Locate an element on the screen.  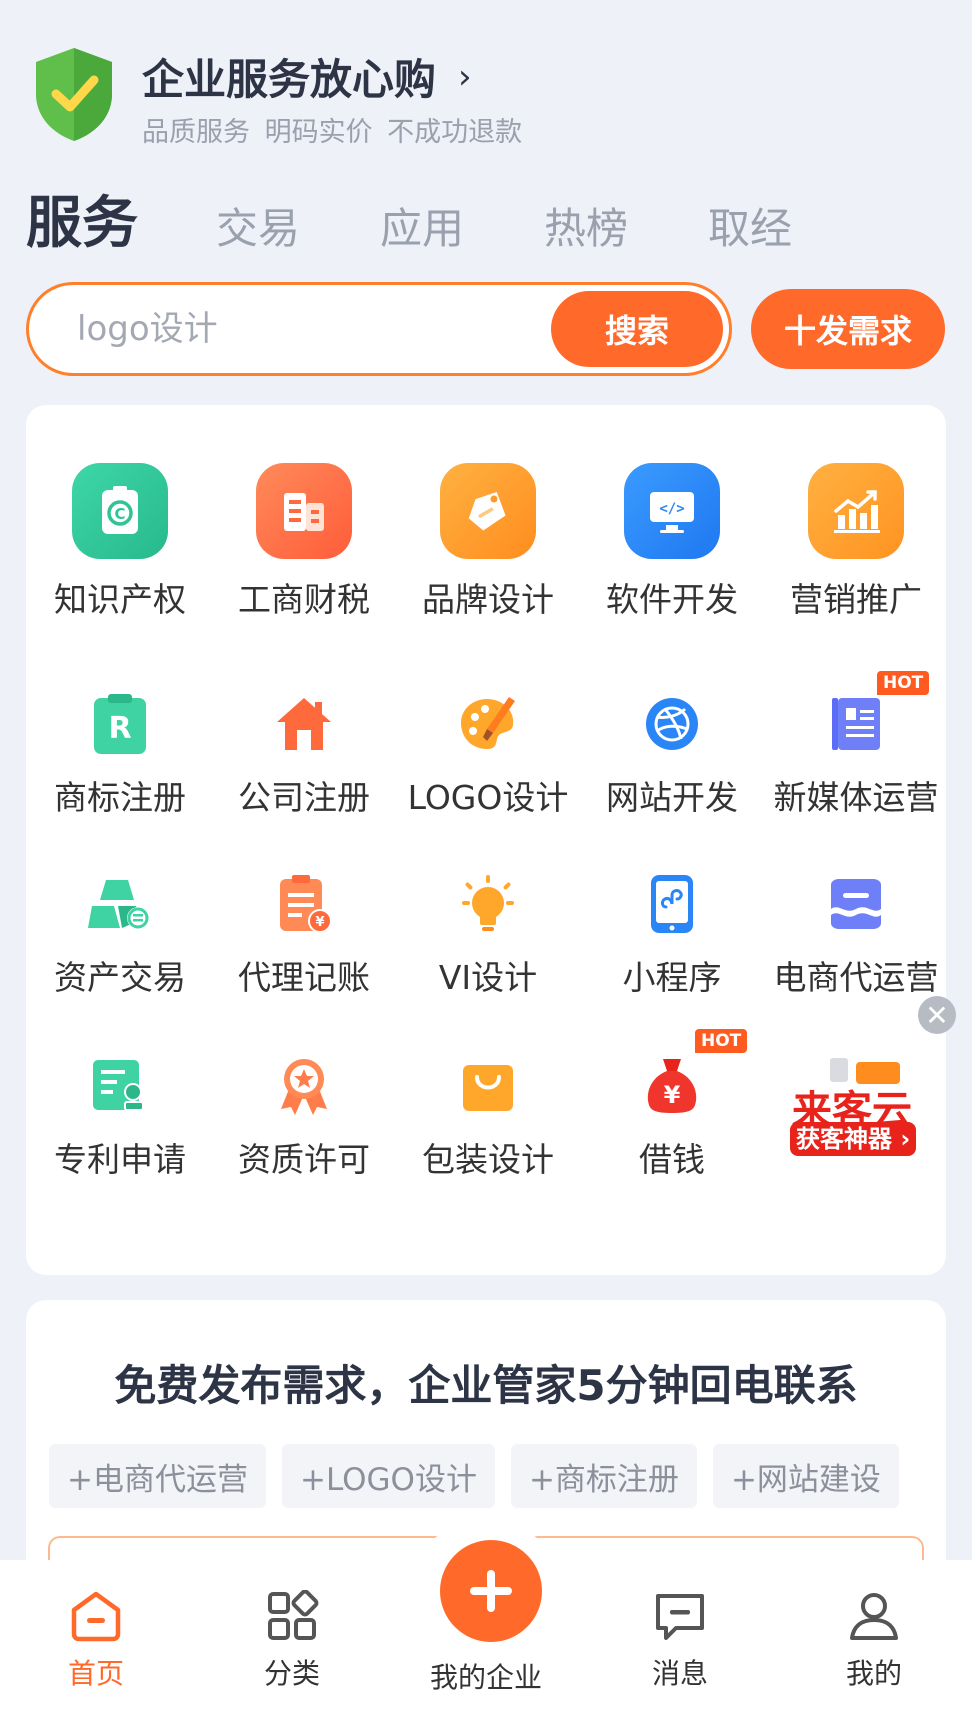
tab-service: 服务 is located at coordinates (82, 224).